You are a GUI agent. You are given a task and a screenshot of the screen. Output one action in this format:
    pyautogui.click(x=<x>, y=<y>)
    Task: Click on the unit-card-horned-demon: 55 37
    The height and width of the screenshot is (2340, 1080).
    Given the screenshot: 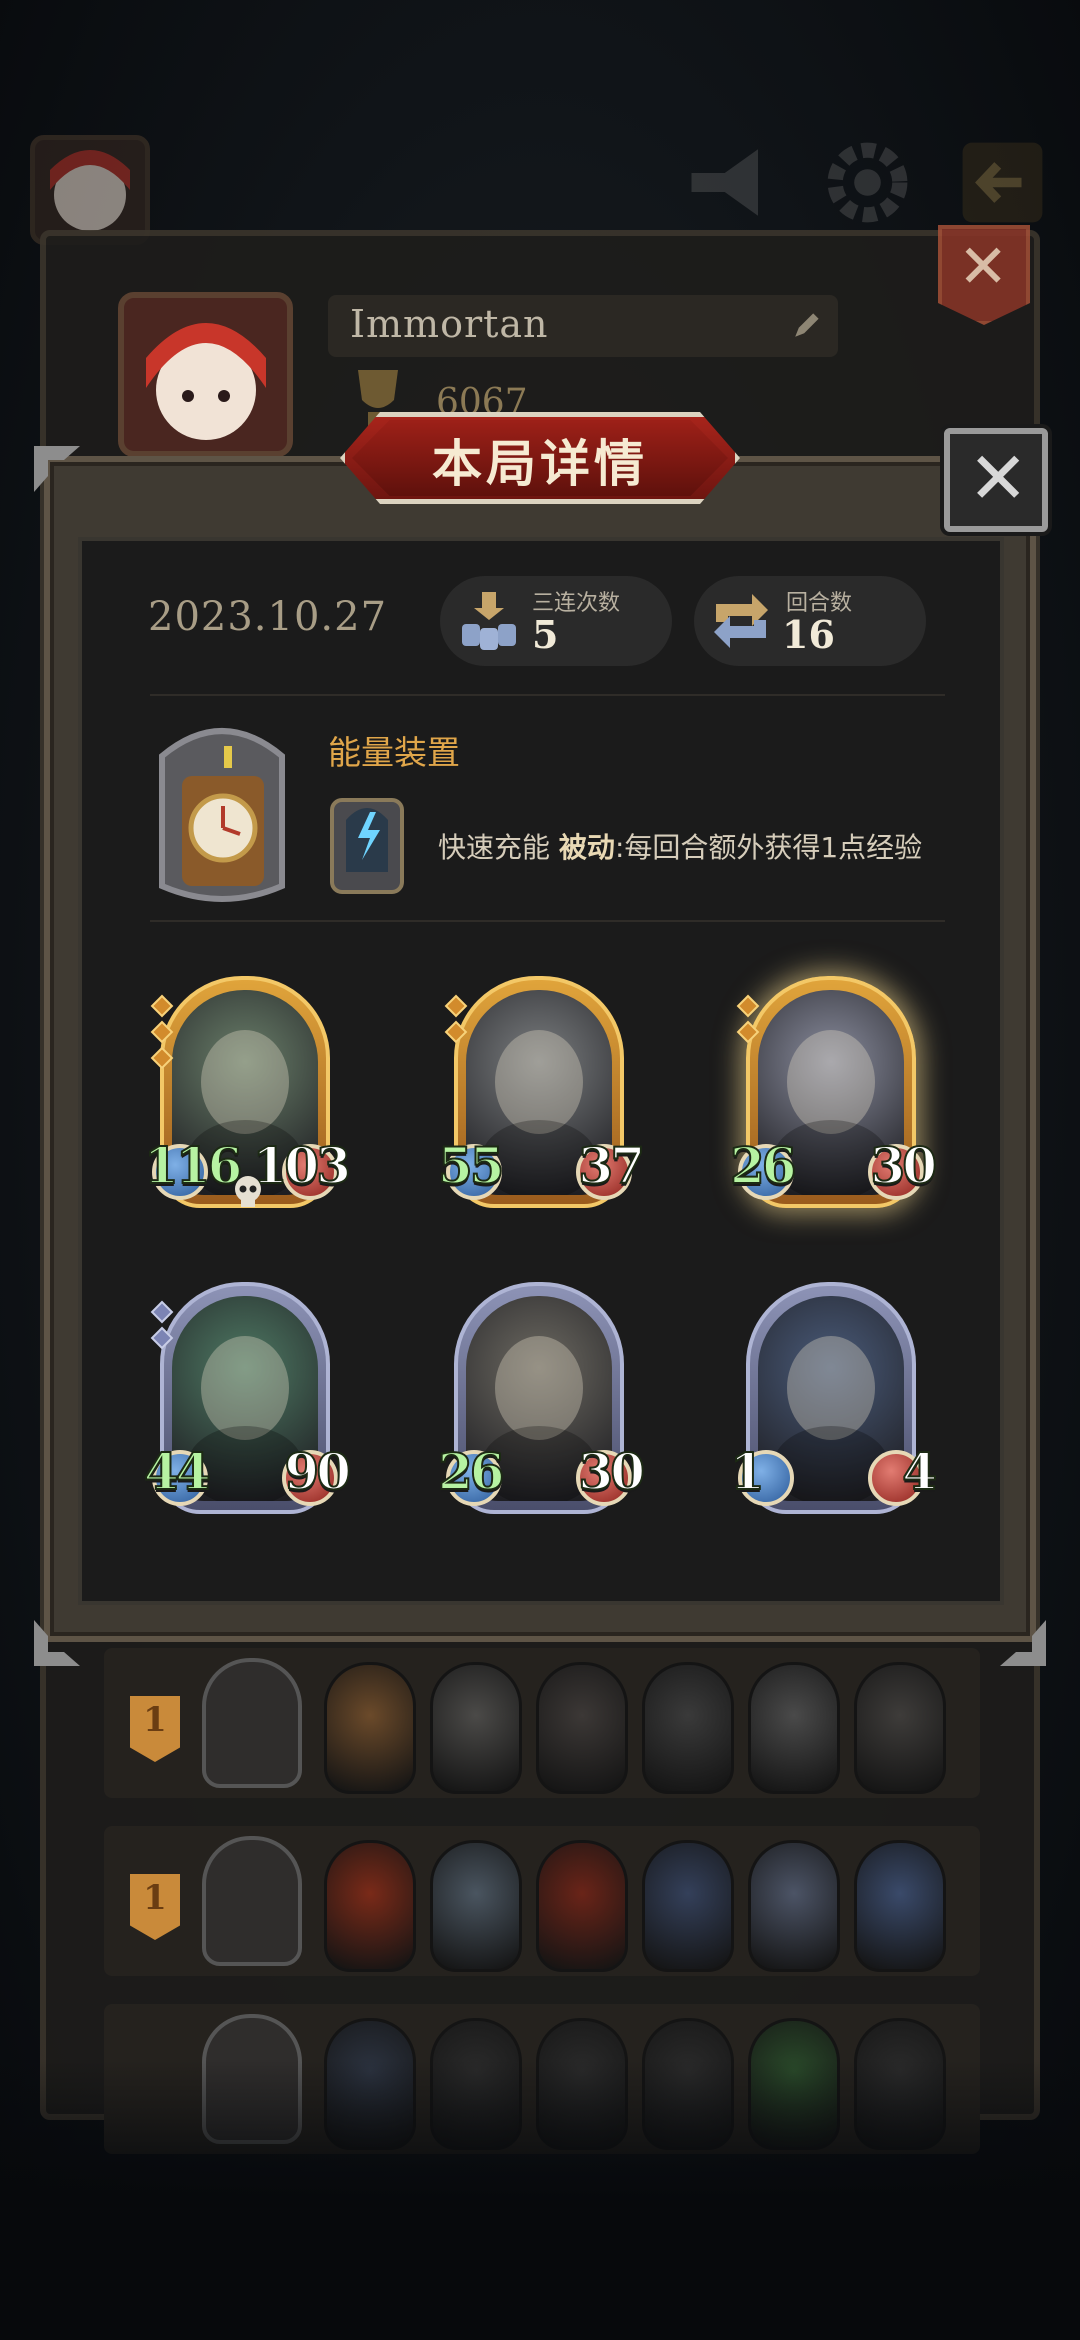 What is the action you would take?
    pyautogui.click(x=541, y=1096)
    